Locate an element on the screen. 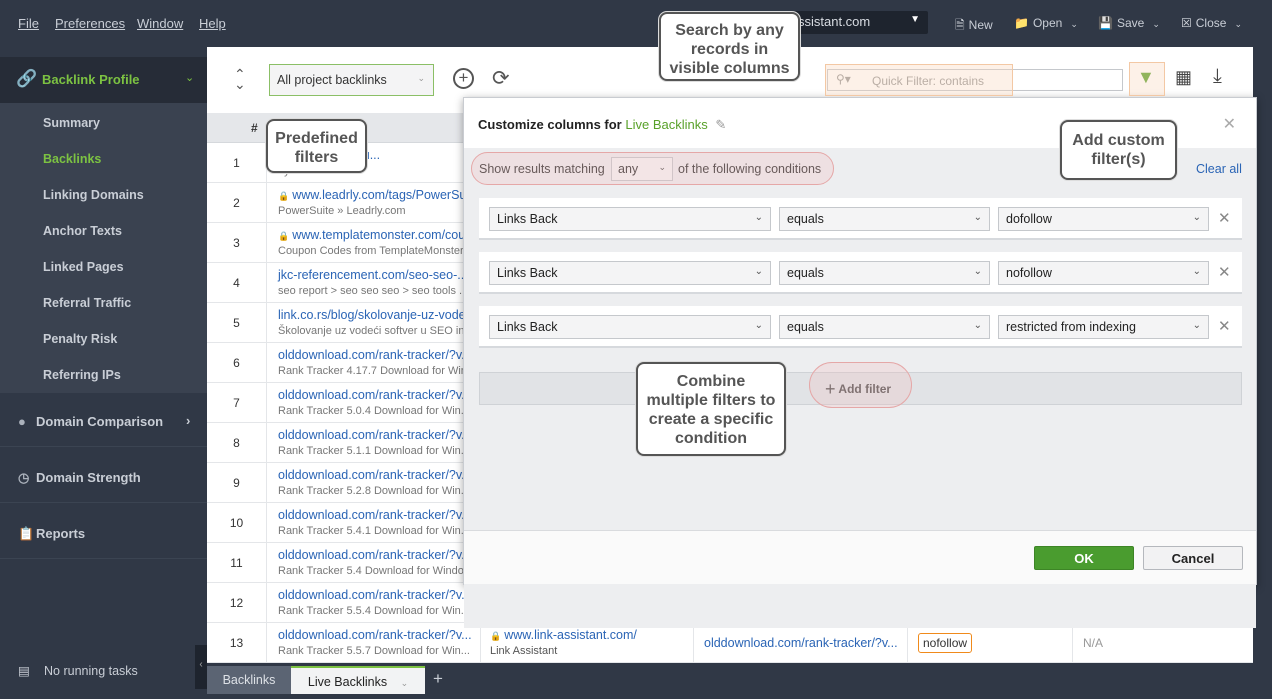  sidebar-subitems is located at coordinates (103, 248).